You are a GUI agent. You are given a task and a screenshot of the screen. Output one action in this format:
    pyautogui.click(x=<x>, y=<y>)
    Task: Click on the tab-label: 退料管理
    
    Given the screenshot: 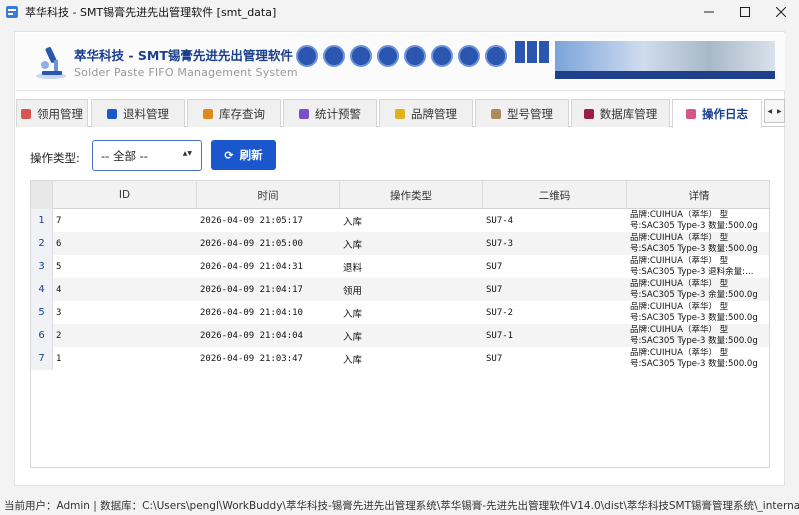 What is the action you would take?
    pyautogui.click(x=146, y=113)
    